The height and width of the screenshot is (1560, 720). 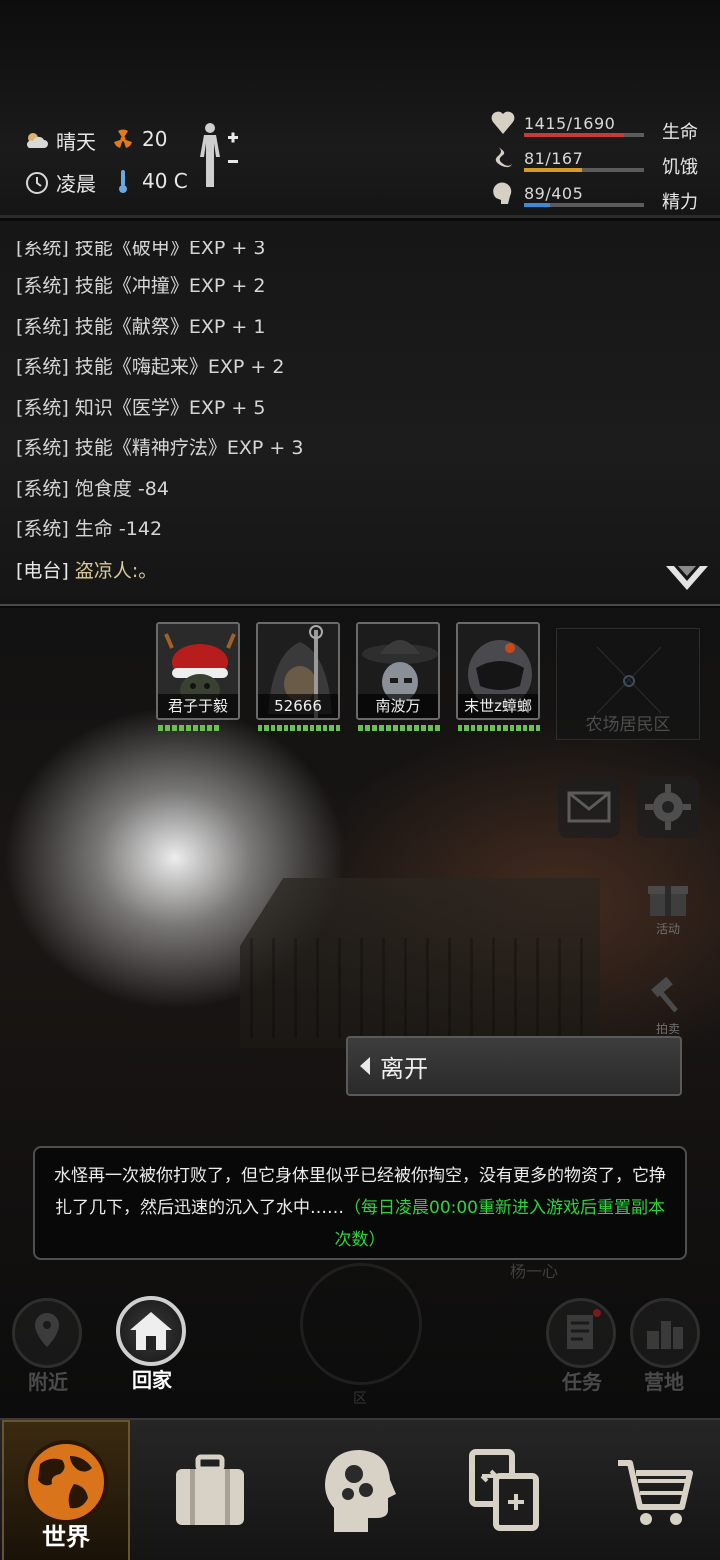 What do you see at coordinates (210, 1490) in the screenshot?
I see `nav-inventory` at bounding box center [210, 1490].